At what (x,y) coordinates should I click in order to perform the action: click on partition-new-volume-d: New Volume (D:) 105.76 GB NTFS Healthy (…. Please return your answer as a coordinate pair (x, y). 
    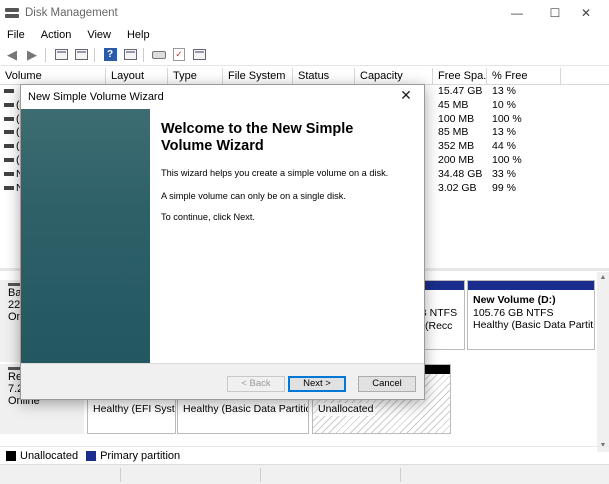
    Looking at the image, I should click on (531, 315).